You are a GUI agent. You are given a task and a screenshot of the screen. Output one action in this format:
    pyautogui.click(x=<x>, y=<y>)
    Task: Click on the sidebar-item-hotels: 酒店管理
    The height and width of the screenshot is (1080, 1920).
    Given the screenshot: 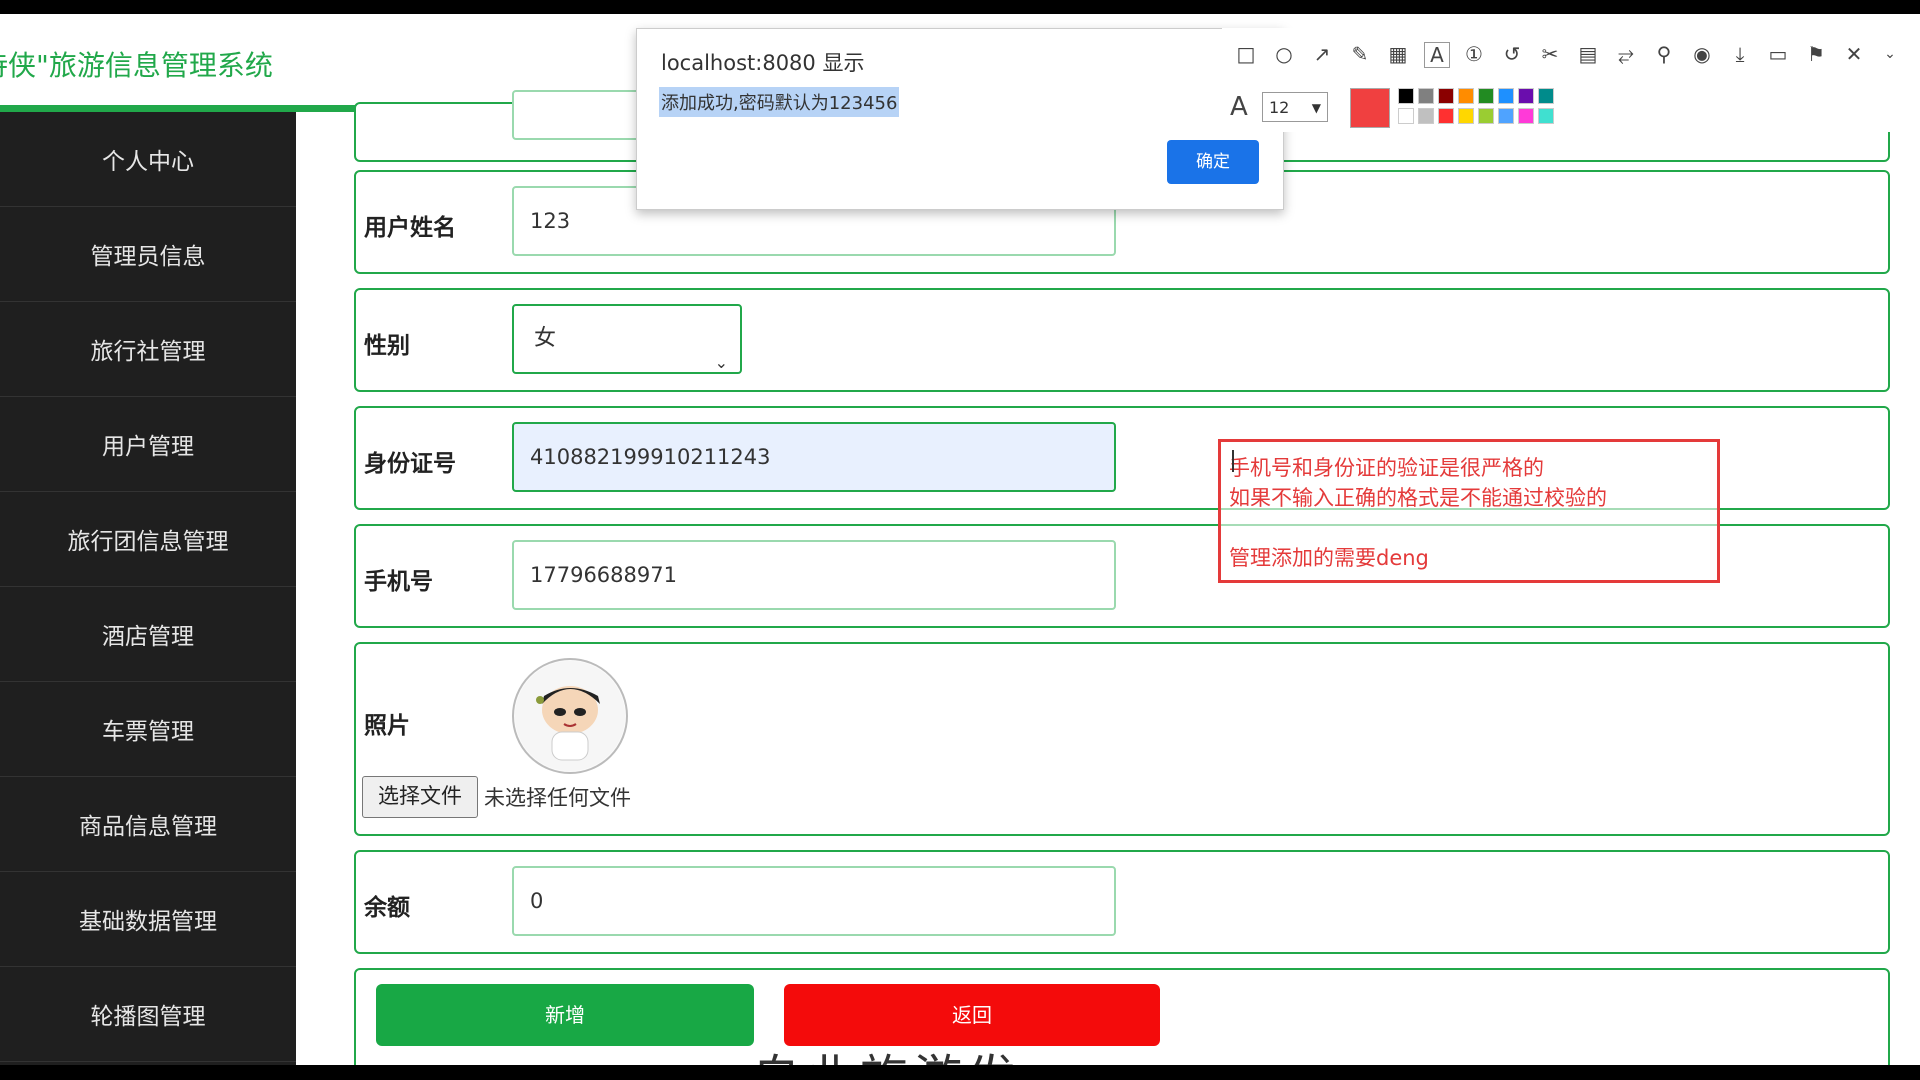 What is the action you would take?
    pyautogui.click(x=148, y=634)
    